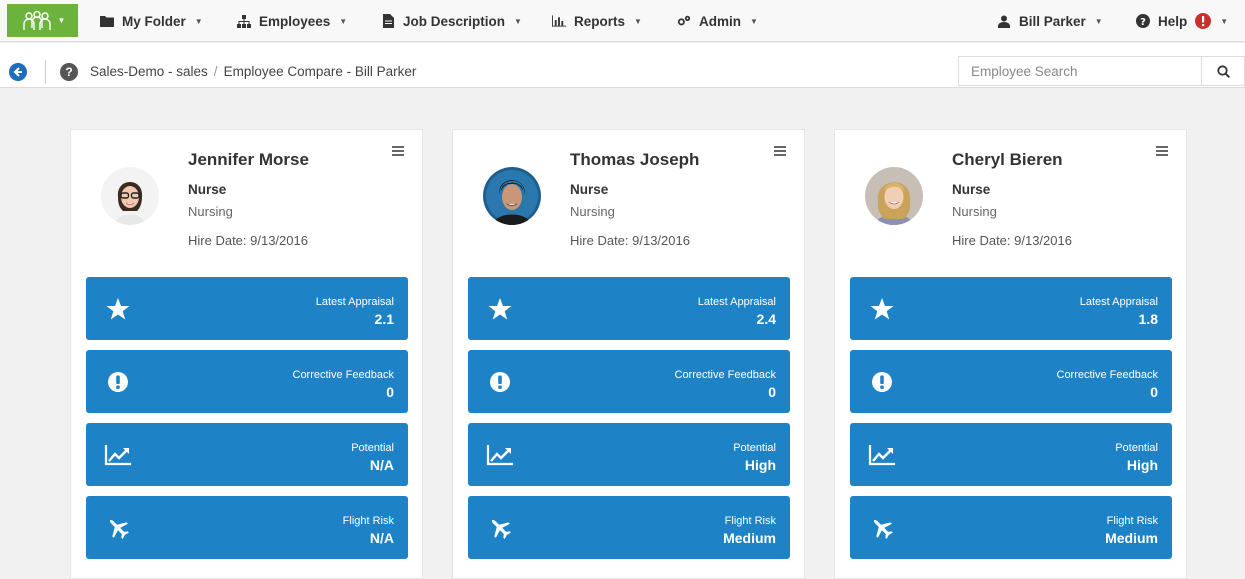  I want to click on alert-badge-icon, so click(1203, 21).